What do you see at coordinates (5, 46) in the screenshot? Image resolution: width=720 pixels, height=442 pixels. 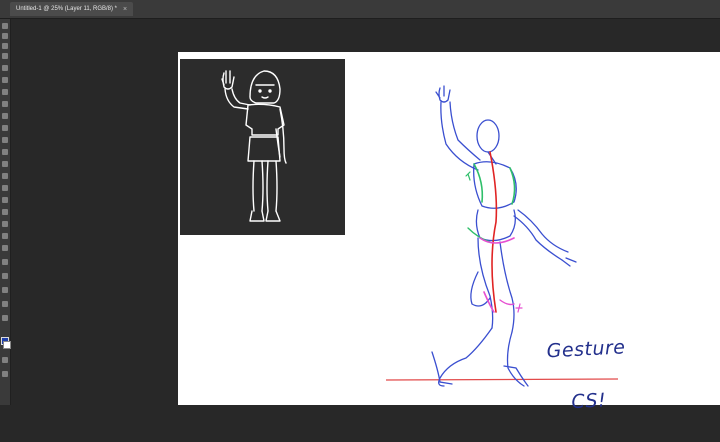 I see `lasso-tool-icon` at bounding box center [5, 46].